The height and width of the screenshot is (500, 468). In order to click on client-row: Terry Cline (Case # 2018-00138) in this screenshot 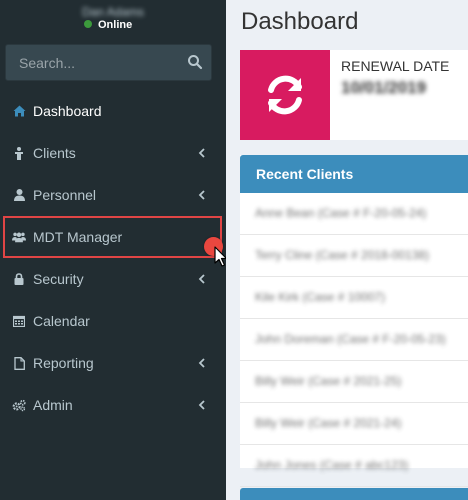, I will do `click(354, 256)`.